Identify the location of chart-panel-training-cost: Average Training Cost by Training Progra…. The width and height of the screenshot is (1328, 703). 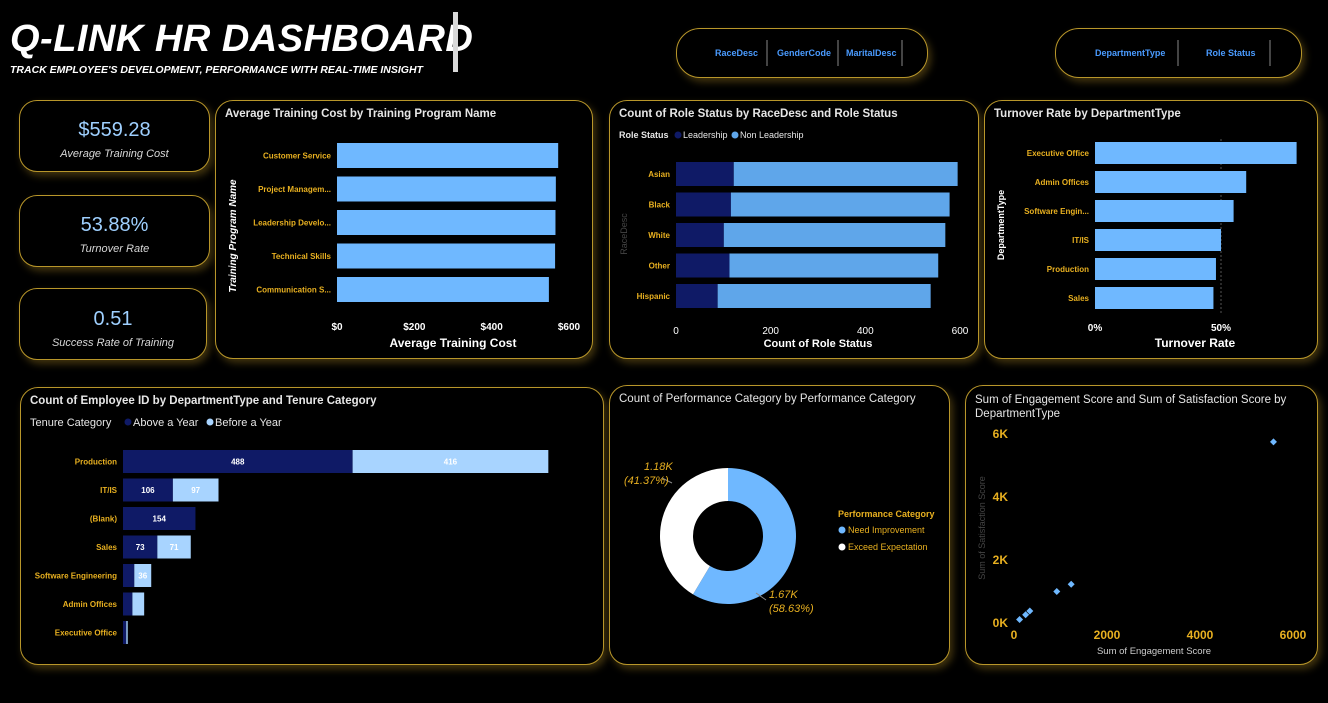
(404, 229).